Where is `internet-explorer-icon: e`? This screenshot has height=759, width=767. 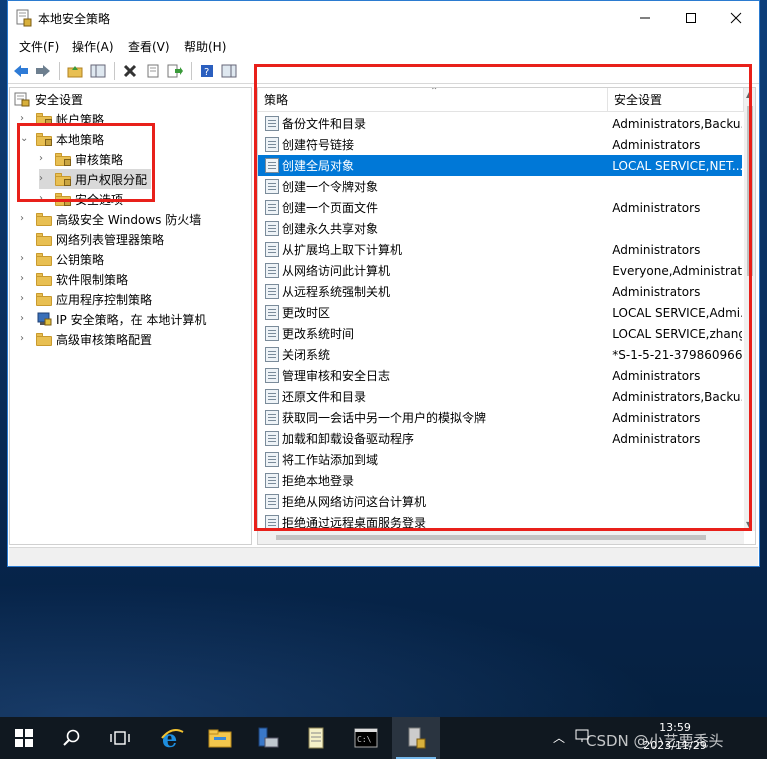
internet-explorer-icon: e is located at coordinates (172, 738).